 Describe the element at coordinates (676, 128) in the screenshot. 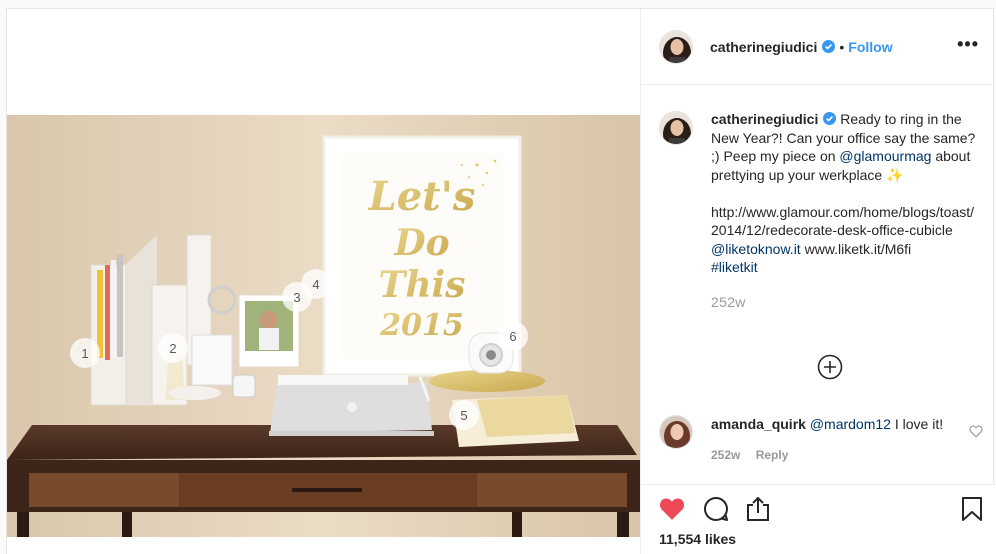

I see `caption-avatar` at that location.